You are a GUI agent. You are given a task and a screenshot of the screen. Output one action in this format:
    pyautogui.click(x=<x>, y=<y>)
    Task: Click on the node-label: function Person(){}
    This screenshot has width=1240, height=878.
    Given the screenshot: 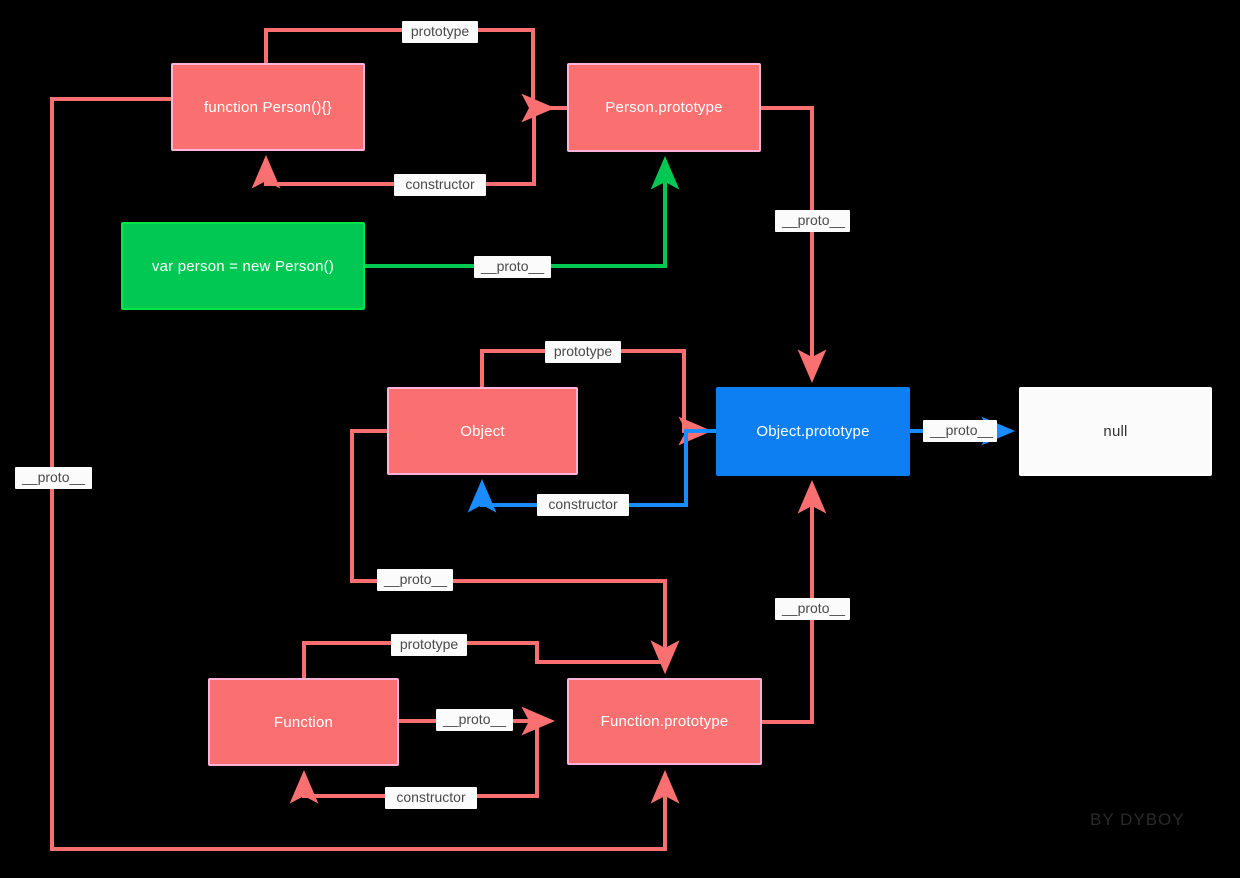 What is the action you would take?
    pyautogui.click(x=268, y=107)
    